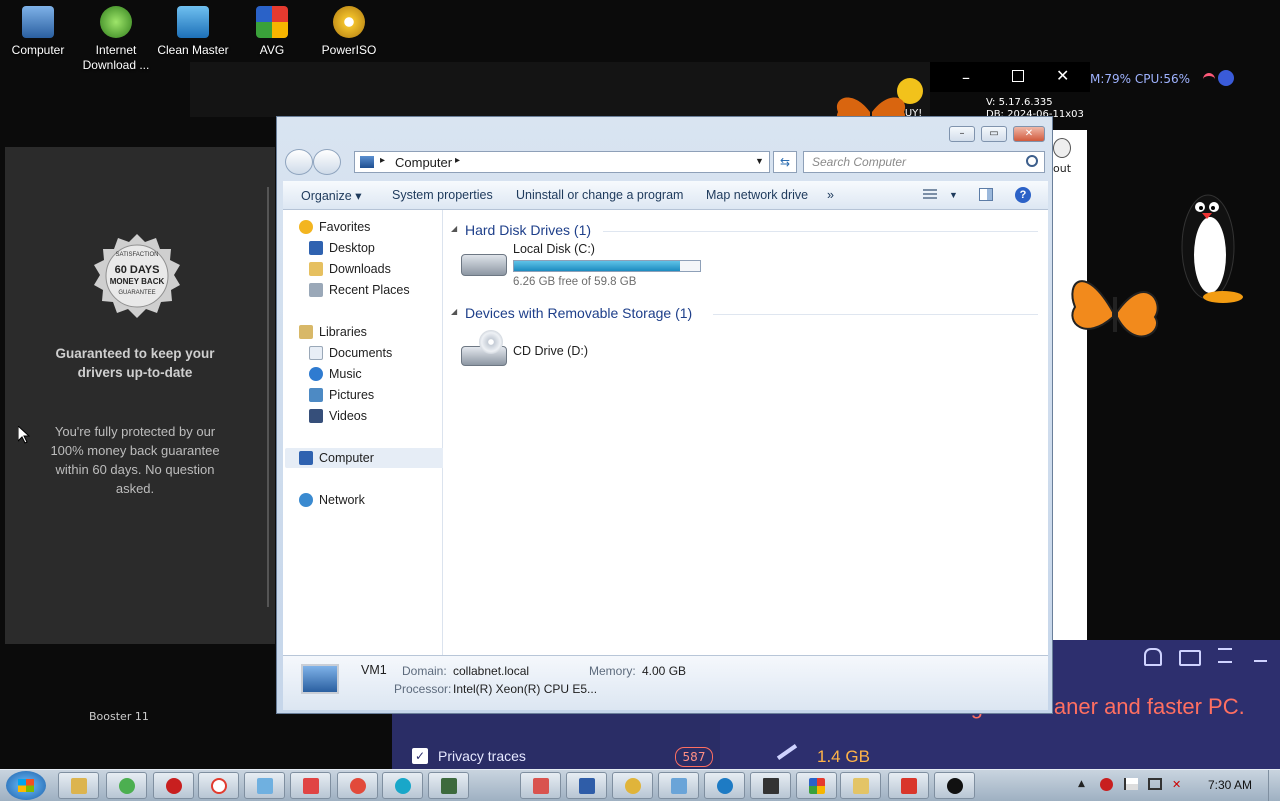  Describe the element at coordinates (367, 458) in the screenshot. I see `nav-computer: Computer` at that location.